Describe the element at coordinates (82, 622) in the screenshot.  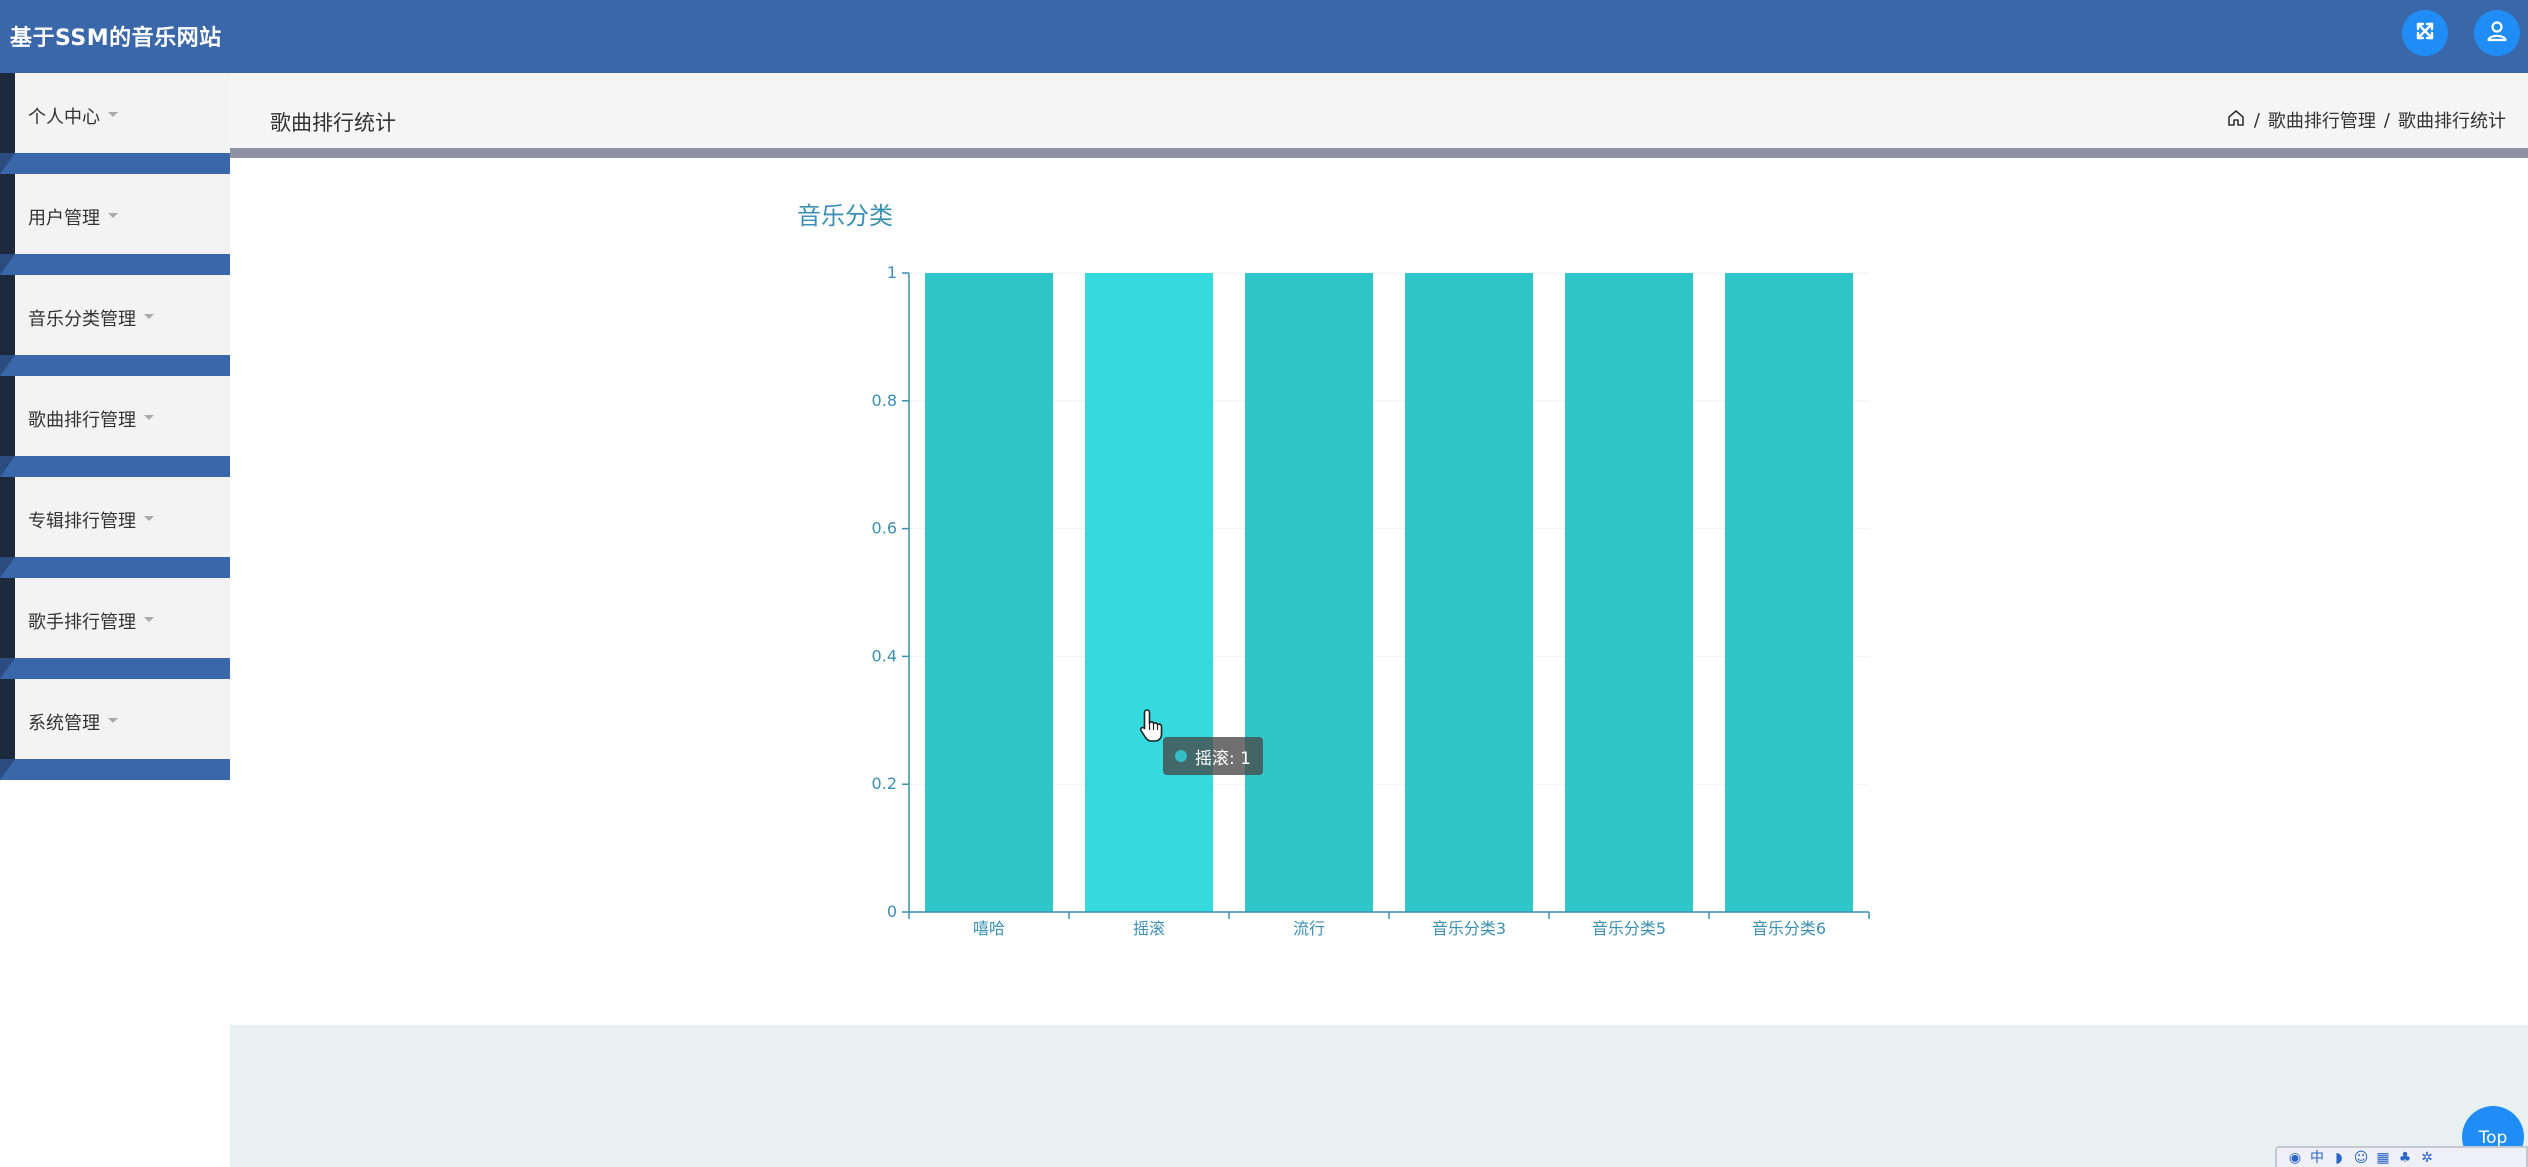
I see `sidebar-item-label: 歌手排行管理` at that location.